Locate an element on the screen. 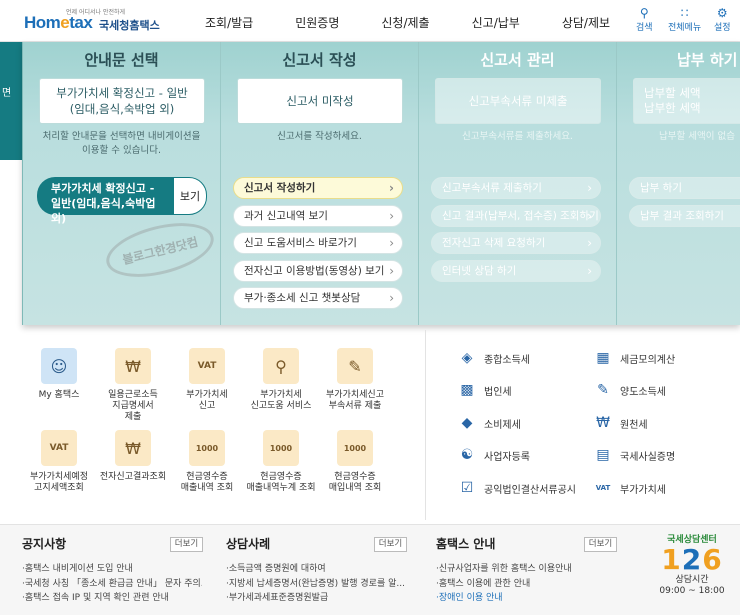  quick-cash-receipt-sales-total: 1000 현금영수증 매출내역누계 조회 is located at coordinates (281, 462).